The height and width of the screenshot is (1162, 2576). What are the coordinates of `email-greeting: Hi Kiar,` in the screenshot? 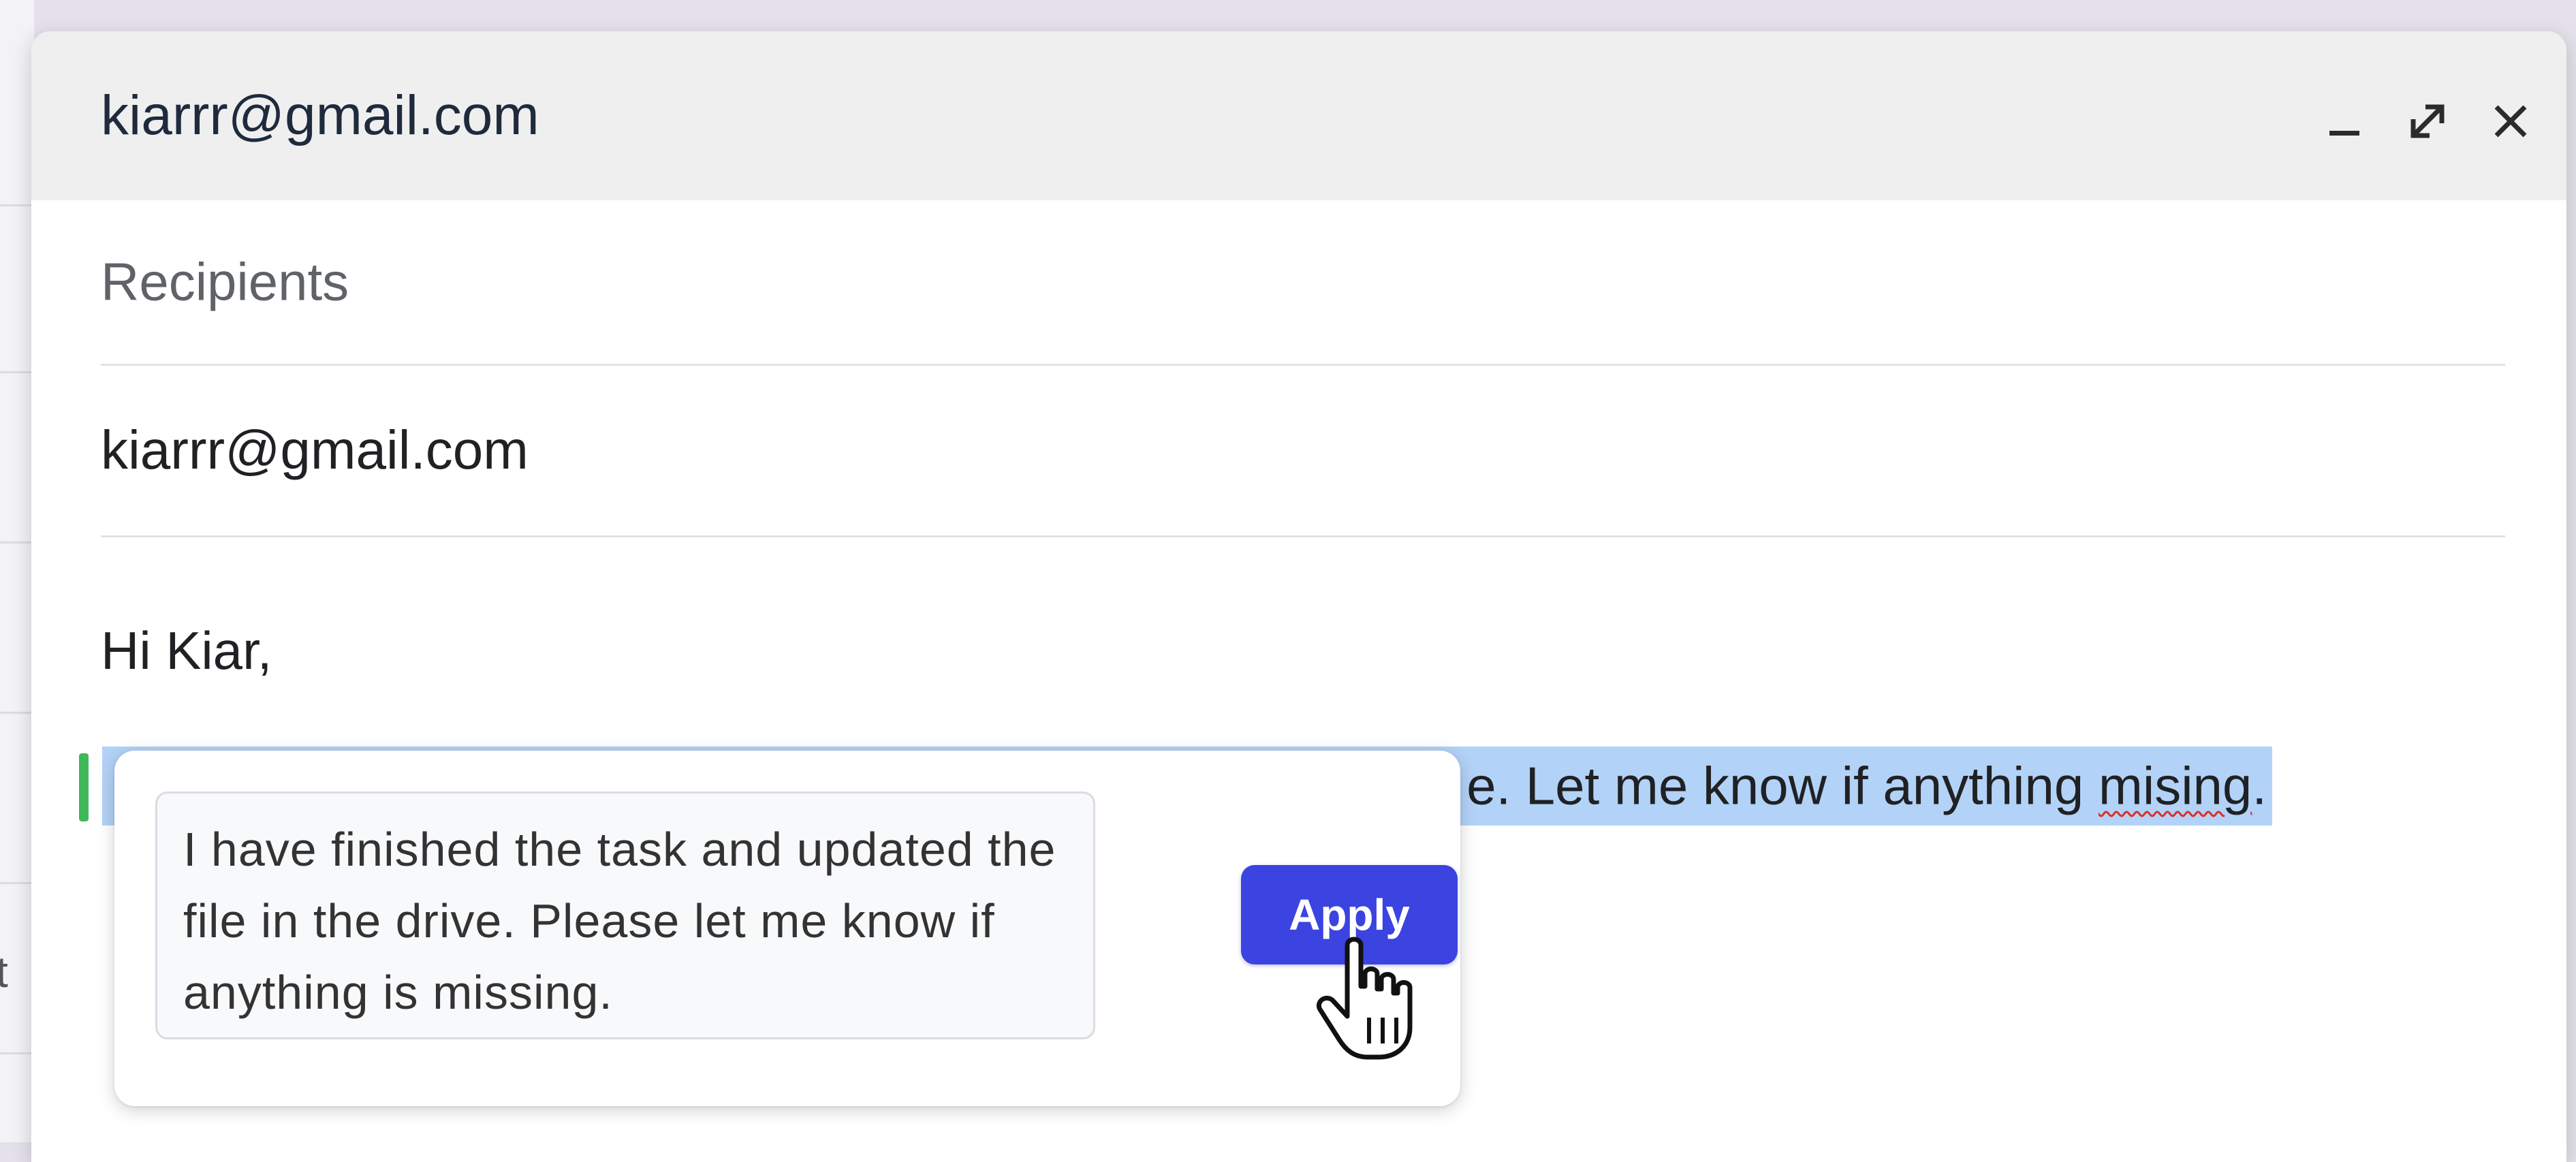 It's located at (186, 650).